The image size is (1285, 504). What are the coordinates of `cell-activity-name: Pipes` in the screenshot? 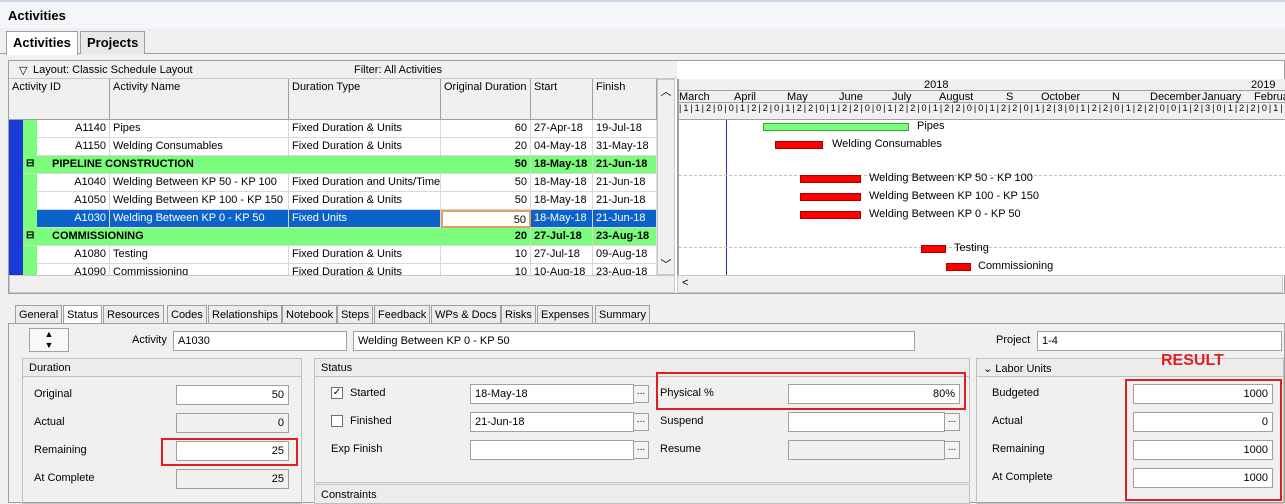 It's located at (199, 129).